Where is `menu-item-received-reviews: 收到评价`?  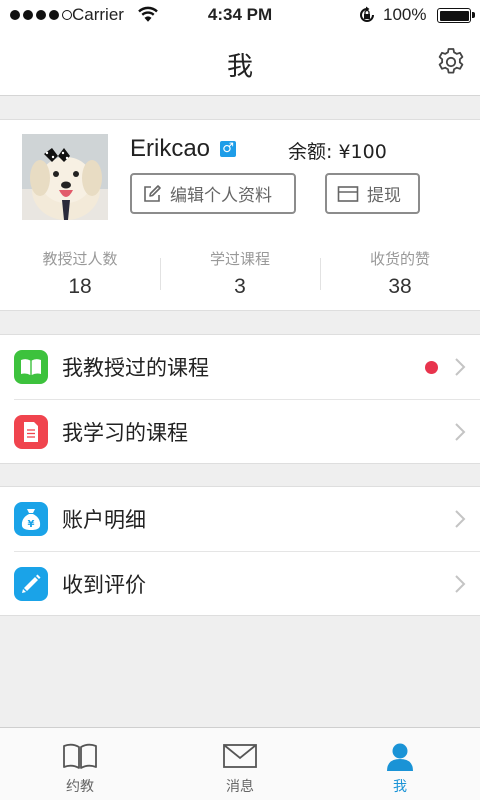
menu-item-received-reviews: 收到评价 is located at coordinates (247, 583).